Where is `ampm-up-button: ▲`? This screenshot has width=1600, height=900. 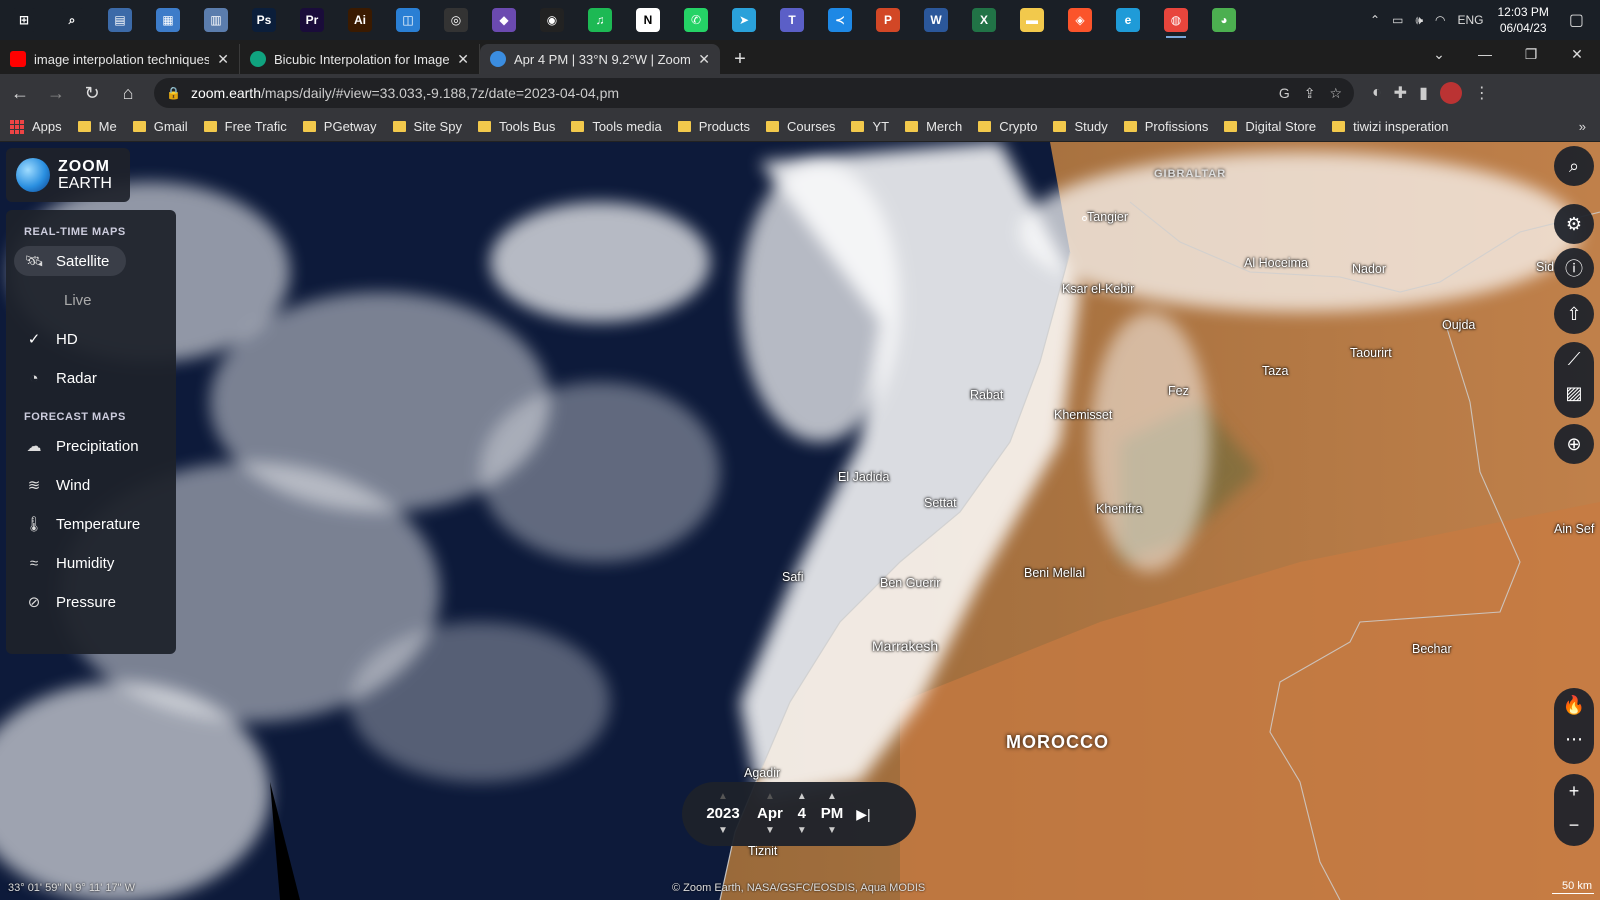 ampm-up-button: ▲ is located at coordinates (832, 797).